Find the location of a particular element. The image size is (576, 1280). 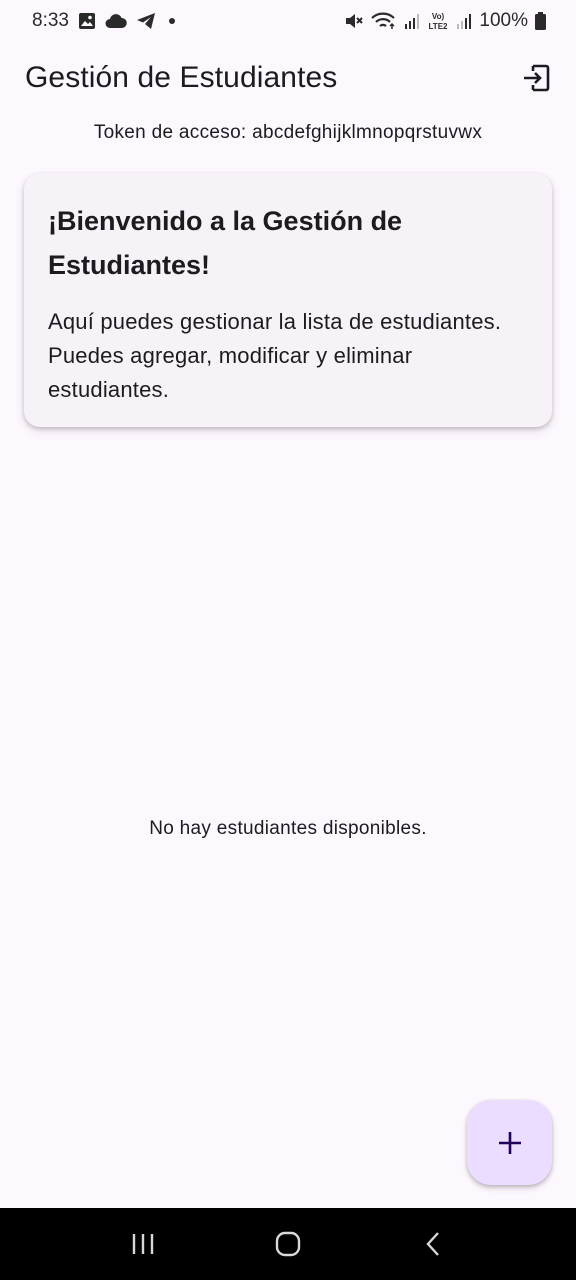

svg-text: LTE2 is located at coordinates (439, 26).